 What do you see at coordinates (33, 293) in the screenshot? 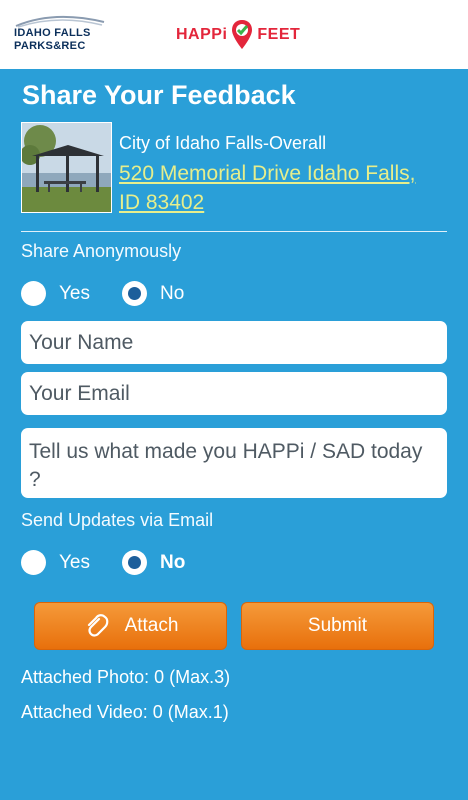
I see `anonymous-yes-radio` at bounding box center [33, 293].